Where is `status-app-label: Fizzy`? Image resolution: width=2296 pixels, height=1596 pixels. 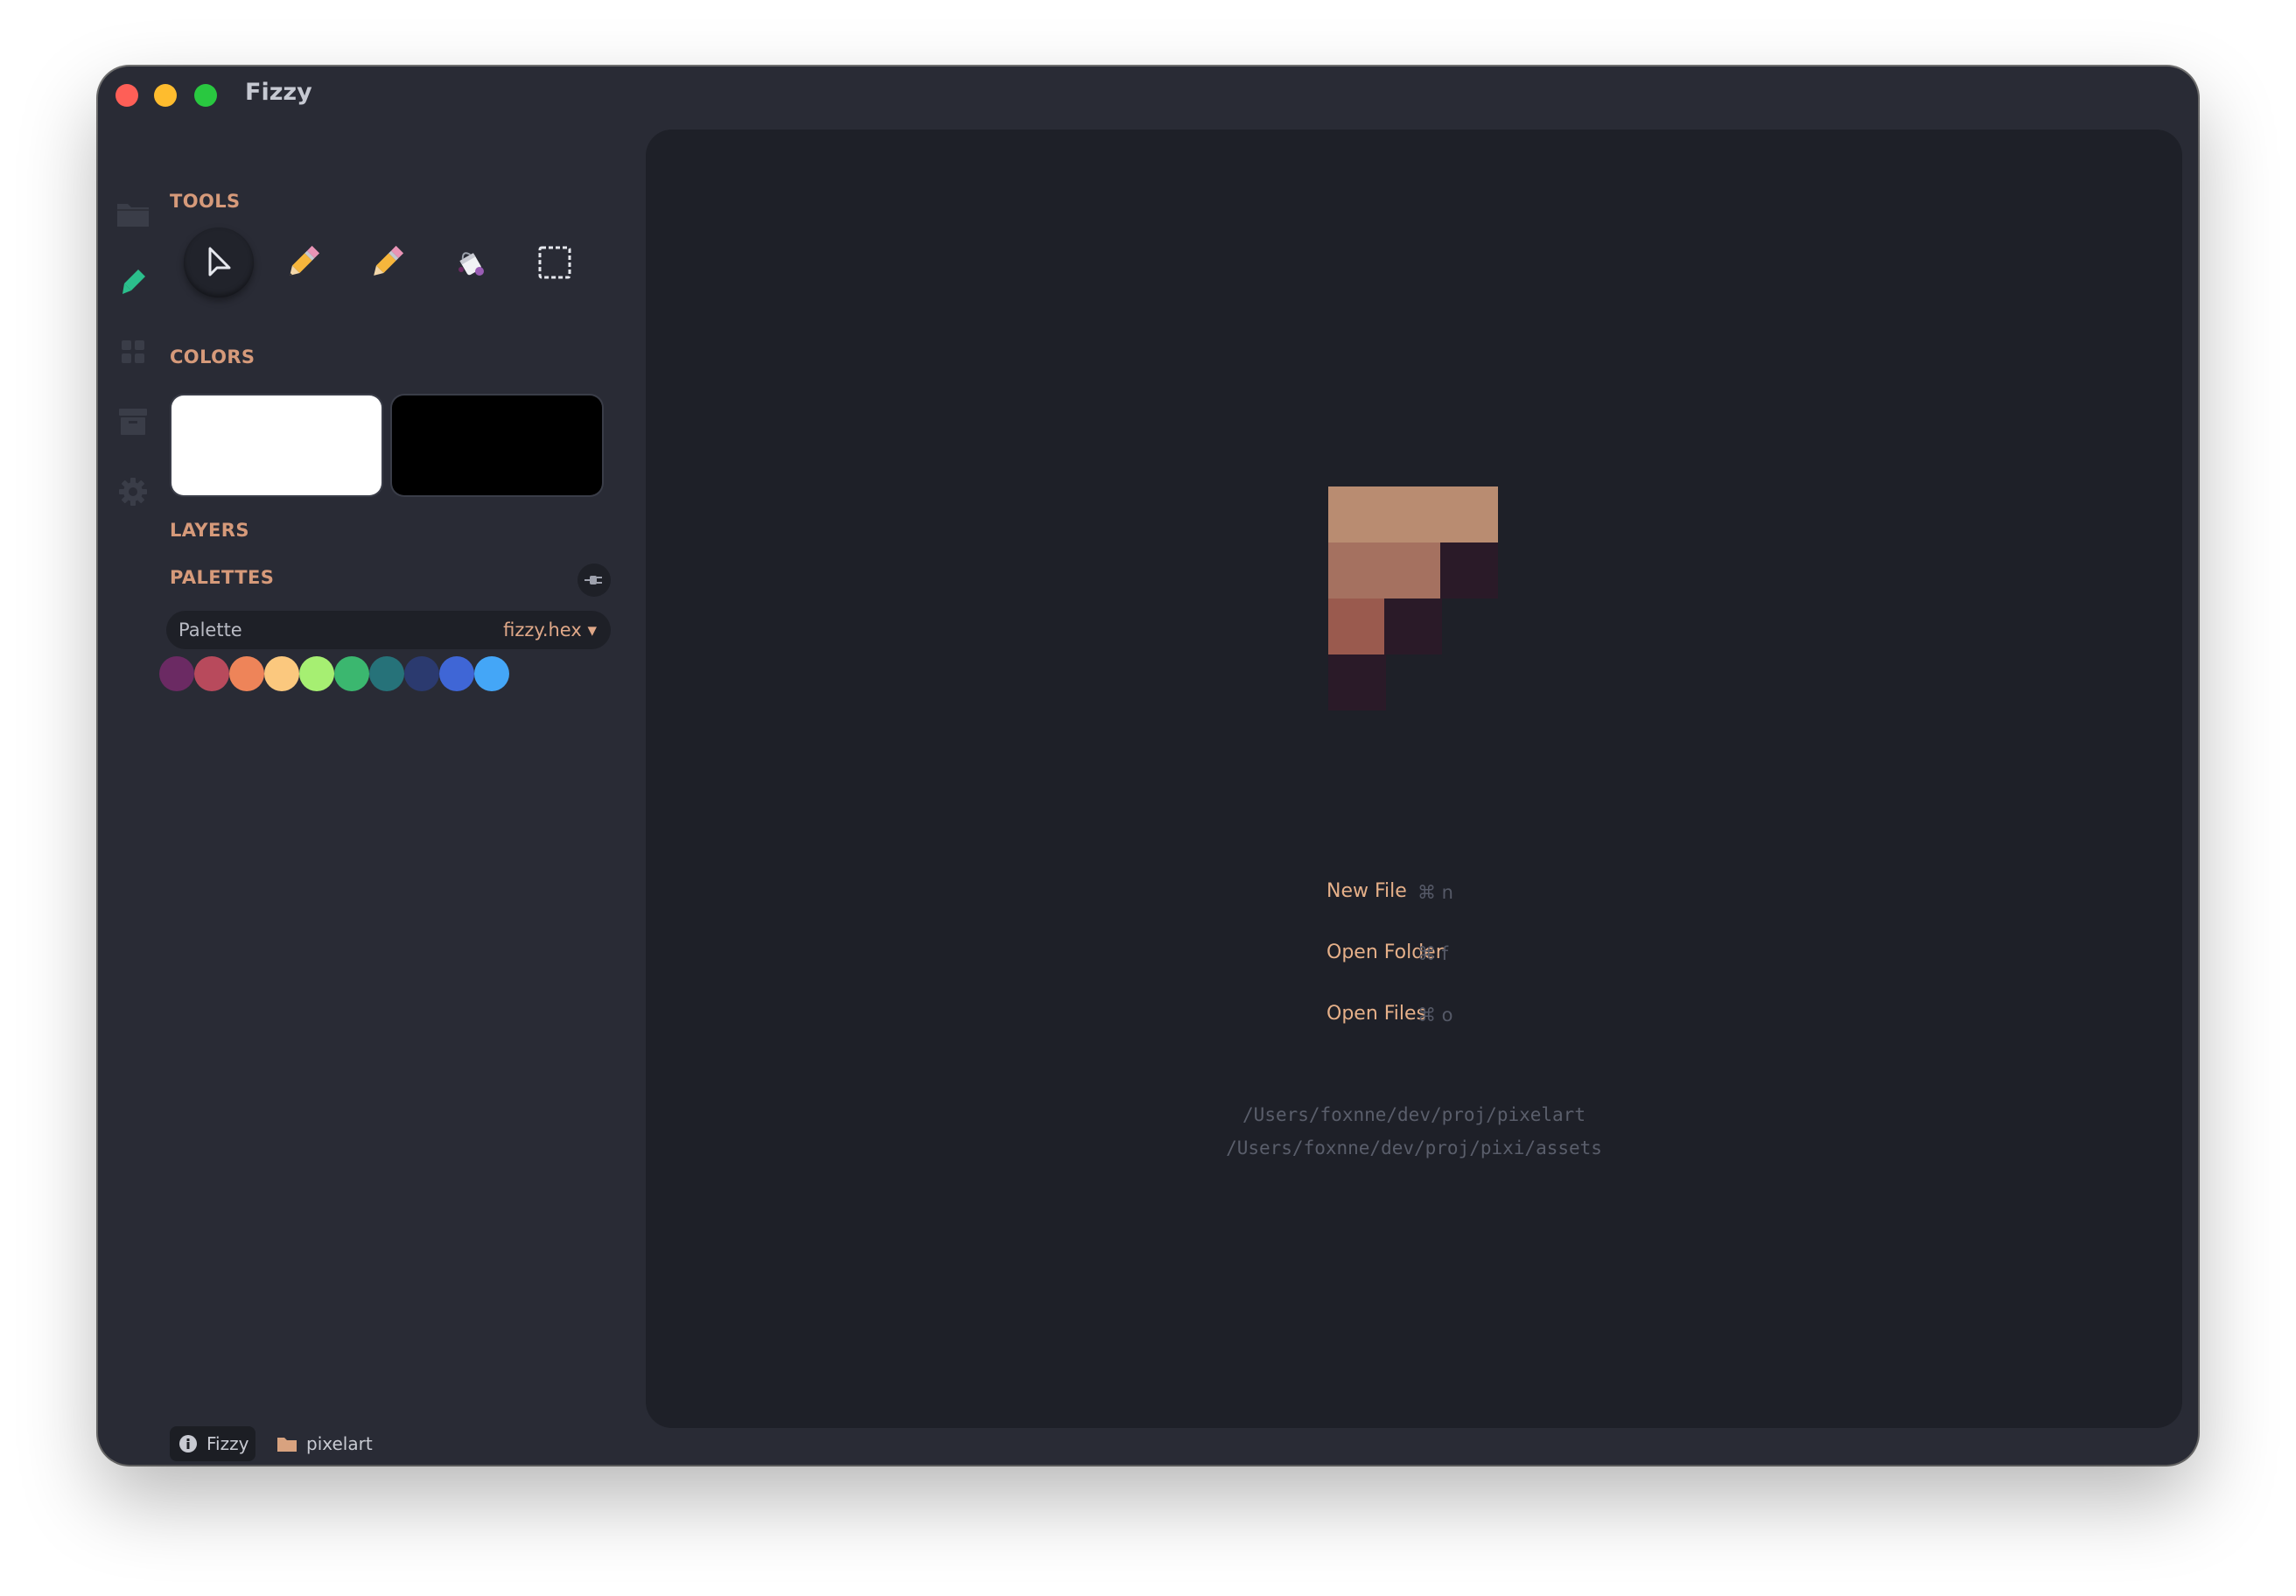
status-app-label: Fizzy is located at coordinates (227, 1443).